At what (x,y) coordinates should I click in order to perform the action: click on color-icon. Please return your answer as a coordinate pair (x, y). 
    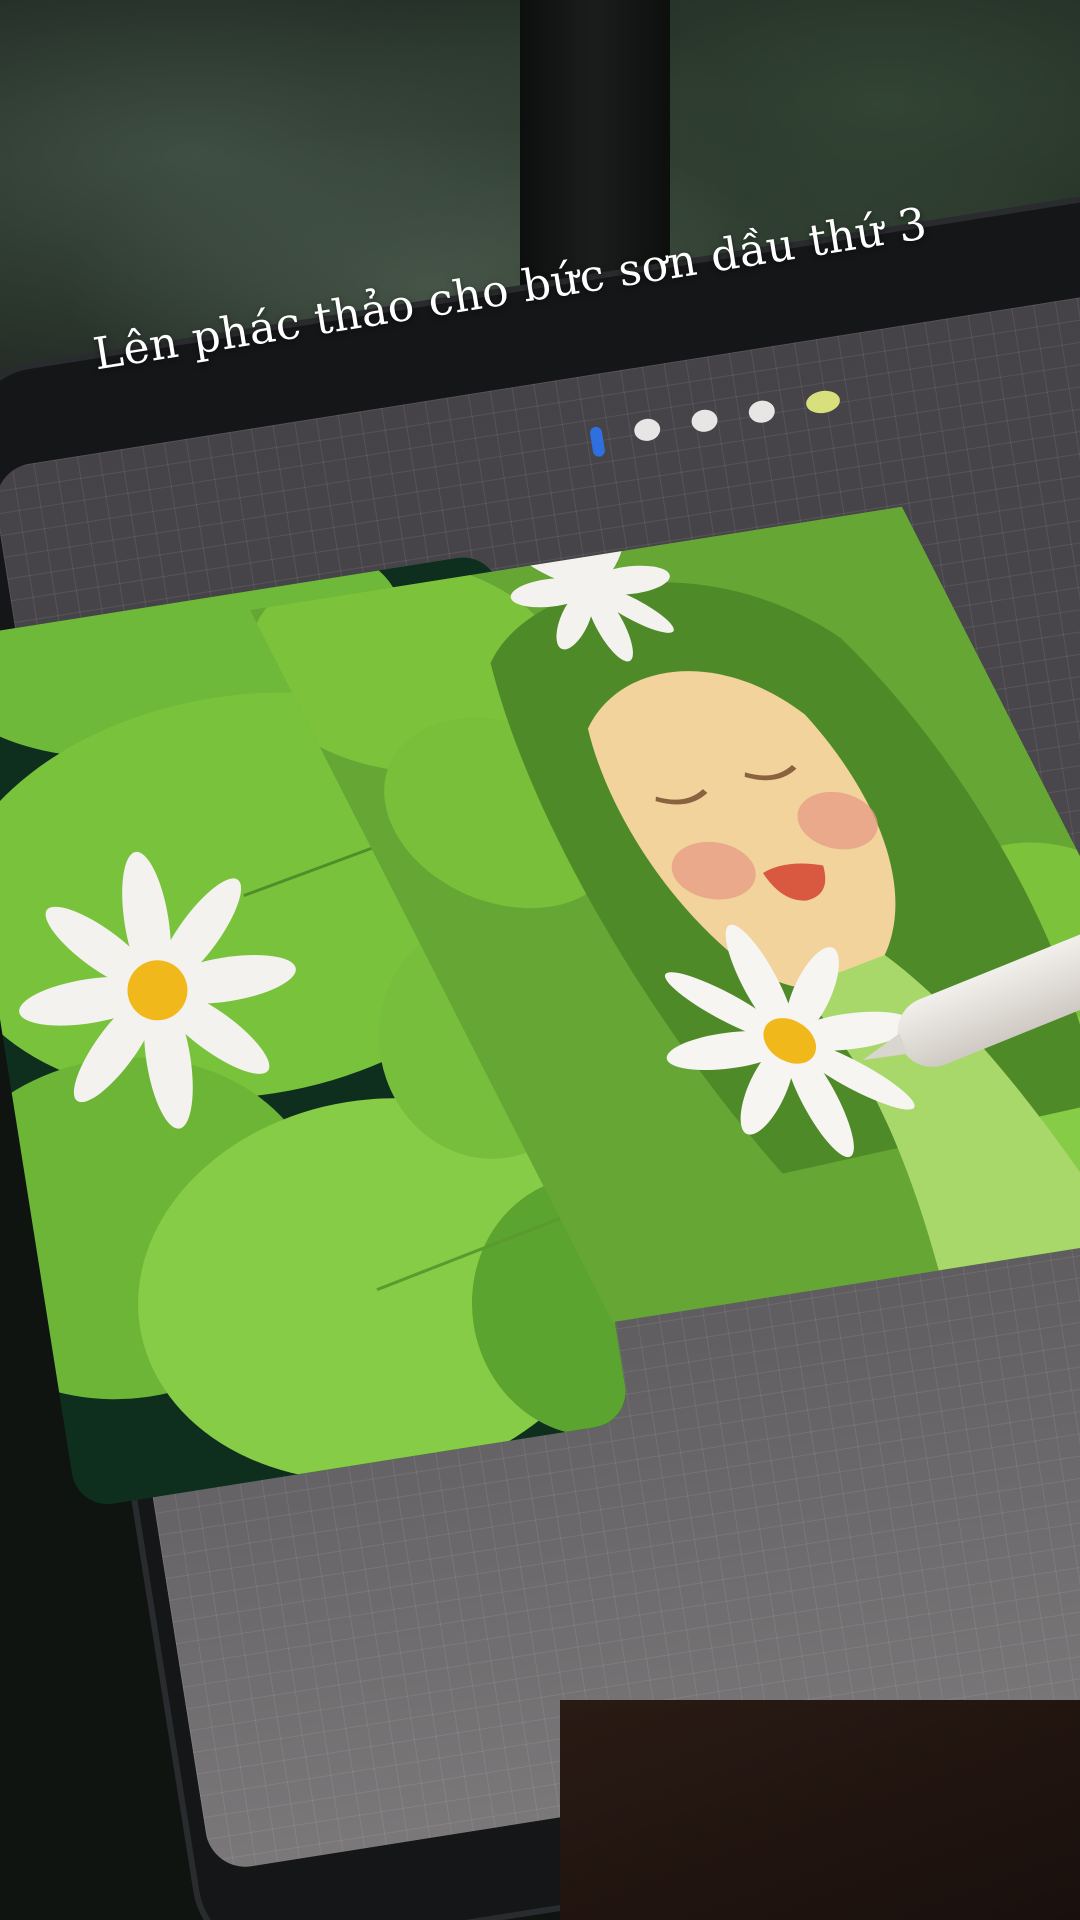
    Looking at the image, I should click on (823, 402).